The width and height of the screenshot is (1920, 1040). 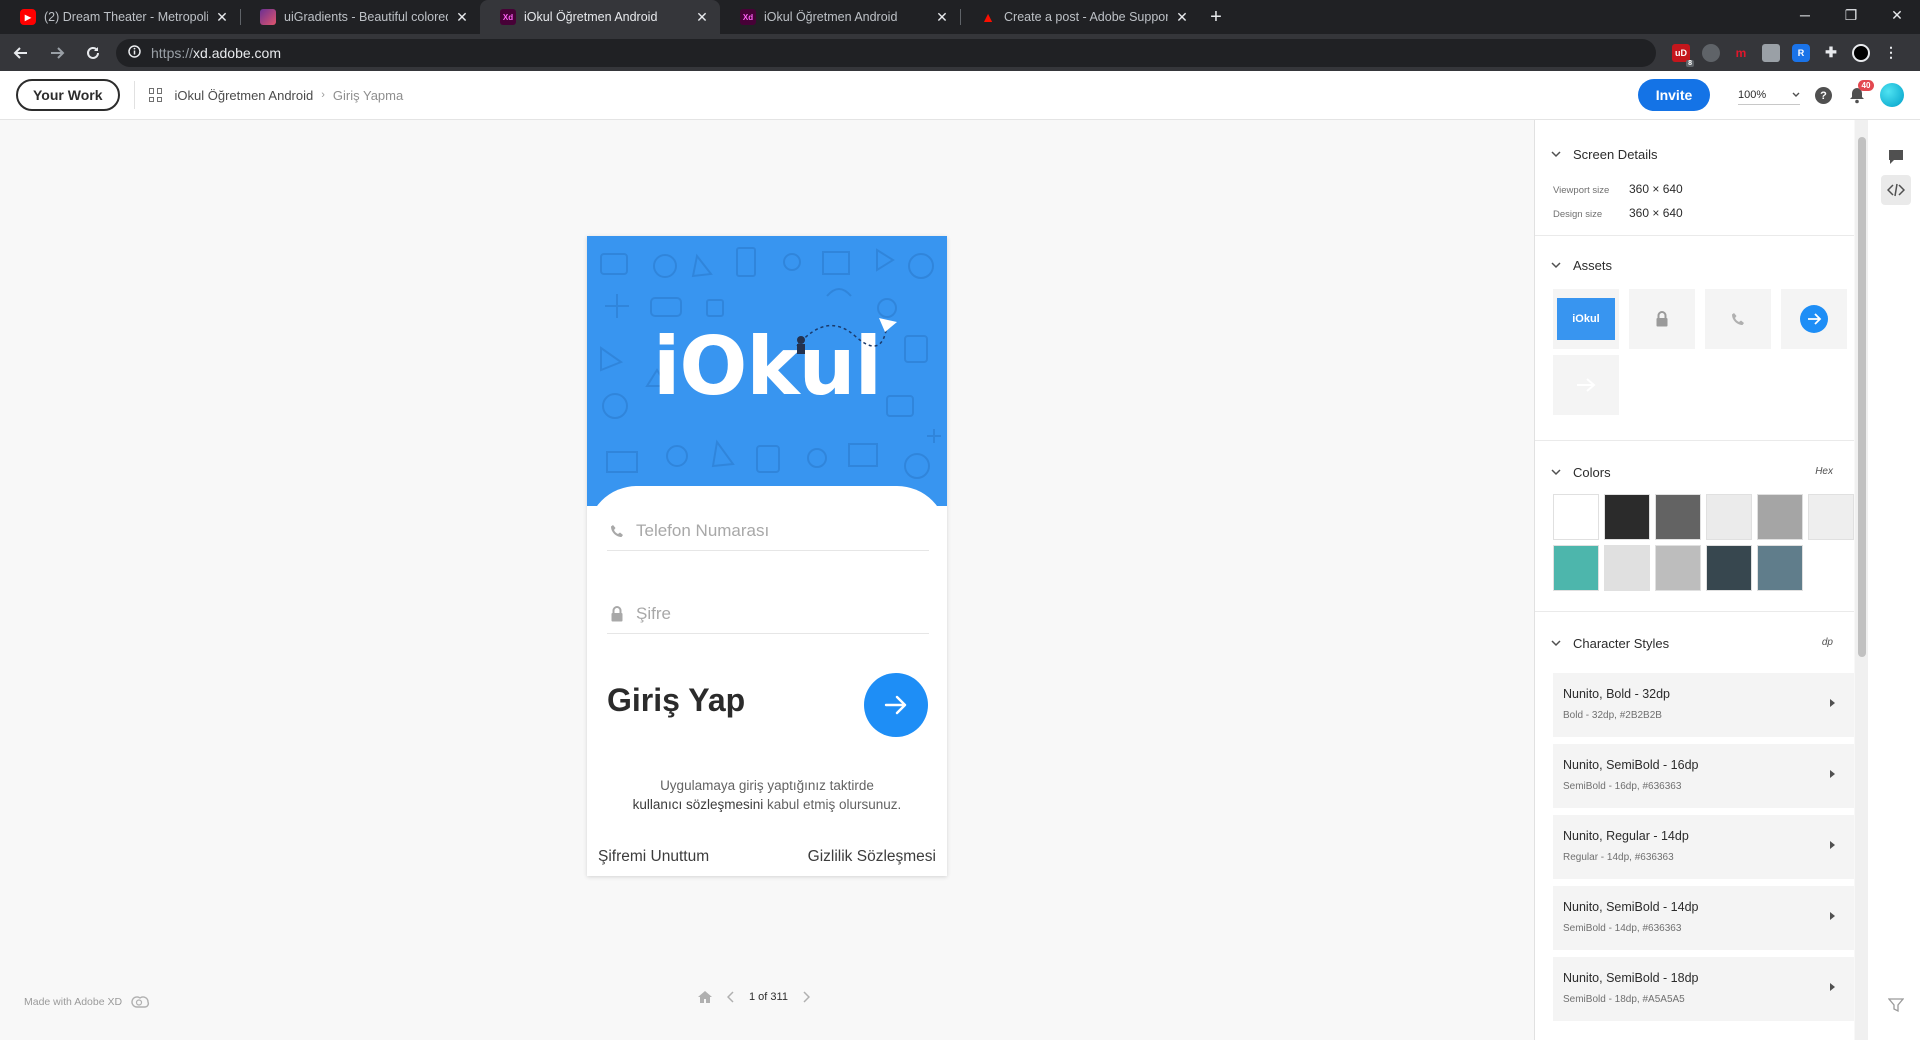 What do you see at coordinates (126, 17) in the screenshot?
I see `tab-title: (2) Dream Theater - Metropolis P` at bounding box center [126, 17].